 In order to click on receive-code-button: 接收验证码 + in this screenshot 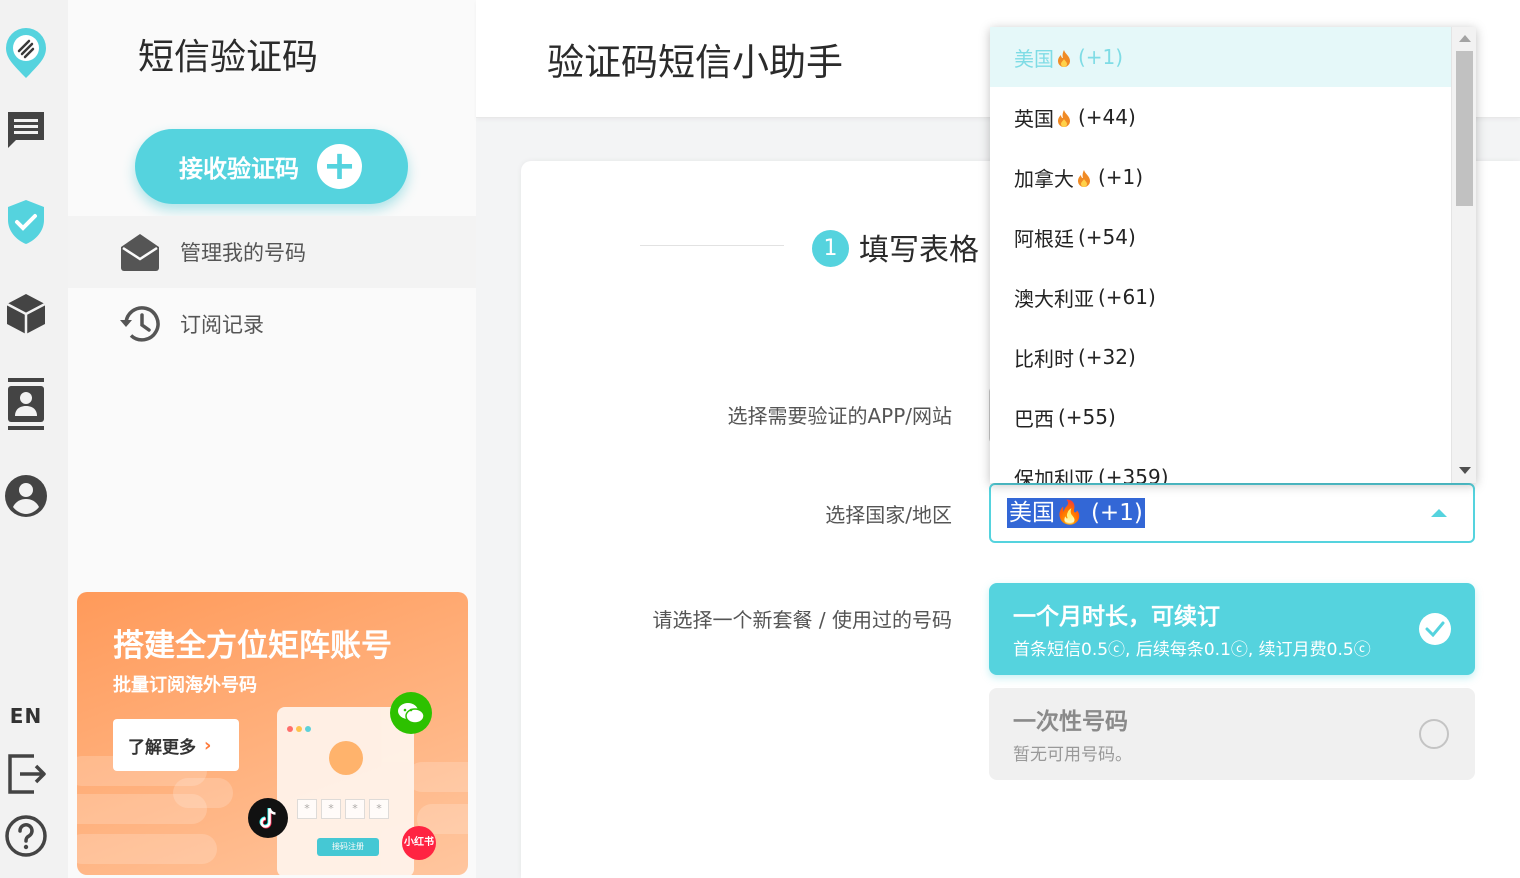, I will do `click(271, 166)`.